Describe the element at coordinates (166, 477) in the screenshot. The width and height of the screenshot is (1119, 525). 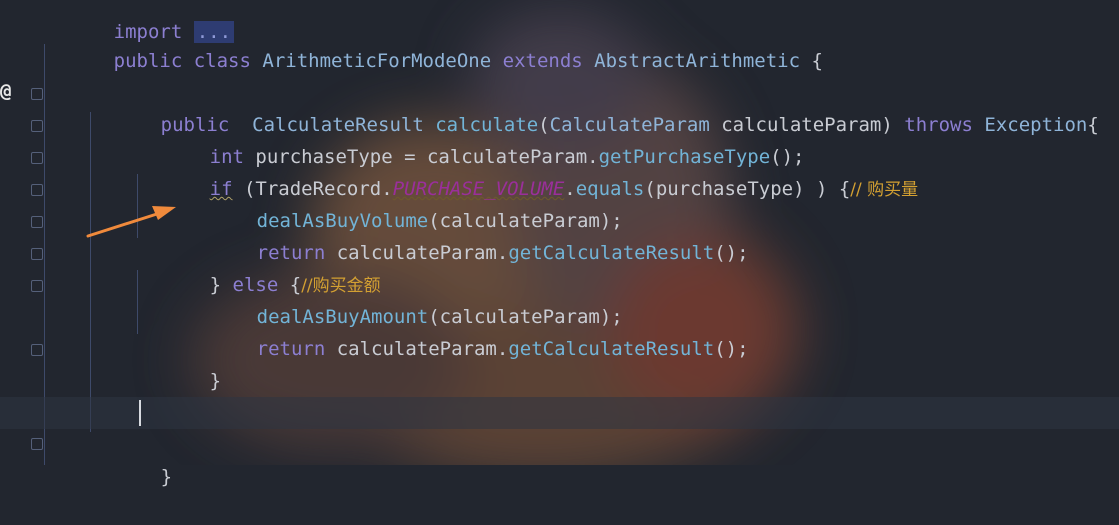
I see `brace: }` at that location.